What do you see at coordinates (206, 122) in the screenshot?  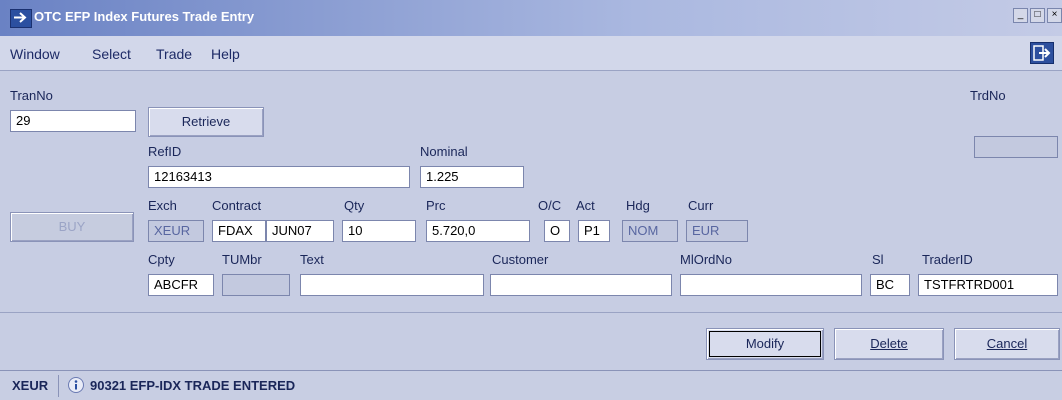 I see `retrieve-button: Retrieve` at bounding box center [206, 122].